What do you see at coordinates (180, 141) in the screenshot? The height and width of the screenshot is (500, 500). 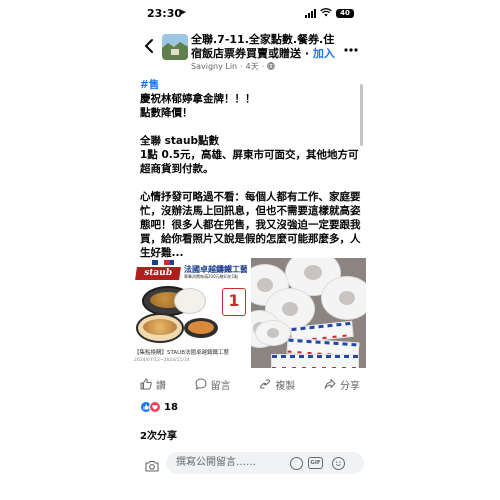 I see `post-line: 全聯 staub點數` at bounding box center [180, 141].